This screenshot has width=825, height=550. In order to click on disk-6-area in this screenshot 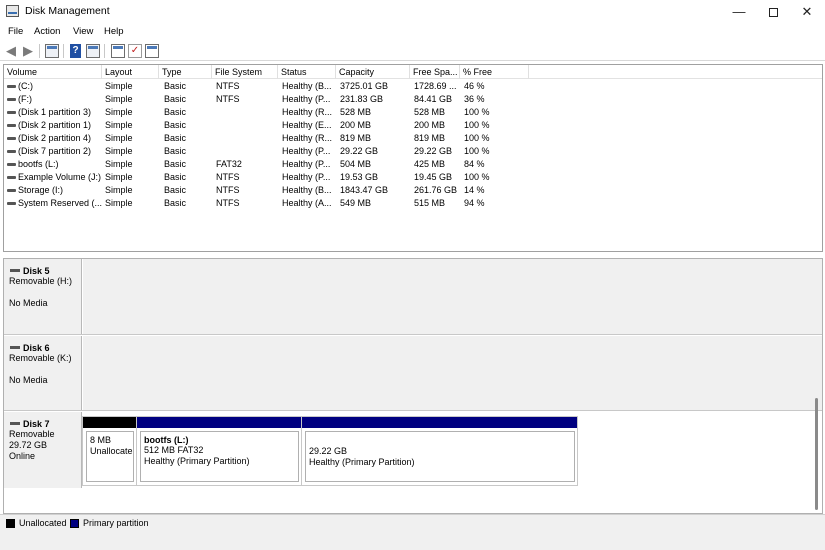, I will do `click(452, 373)`.